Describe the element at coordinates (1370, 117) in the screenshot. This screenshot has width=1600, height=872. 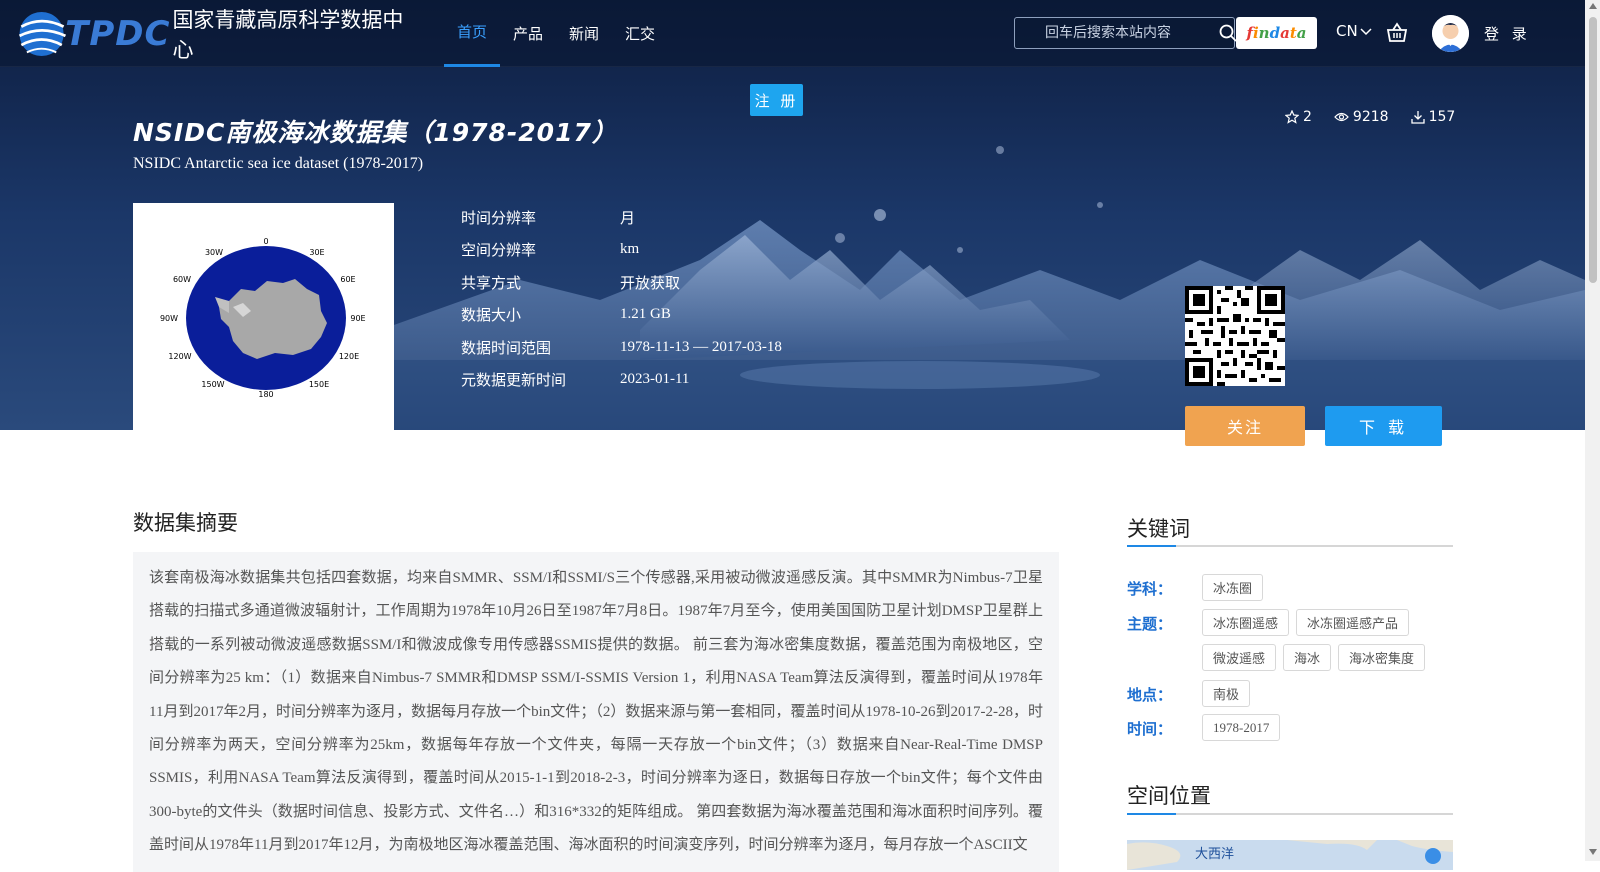
I see `view-count-value: 9218` at that location.